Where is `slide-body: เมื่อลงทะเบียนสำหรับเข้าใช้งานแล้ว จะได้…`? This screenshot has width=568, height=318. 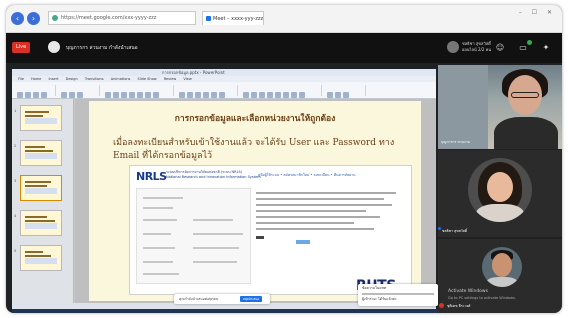 slide-body: เมื่อลงทะเบียนสำหรับเข้าใช้งานแล้ว จะได้… is located at coordinates (254, 149).